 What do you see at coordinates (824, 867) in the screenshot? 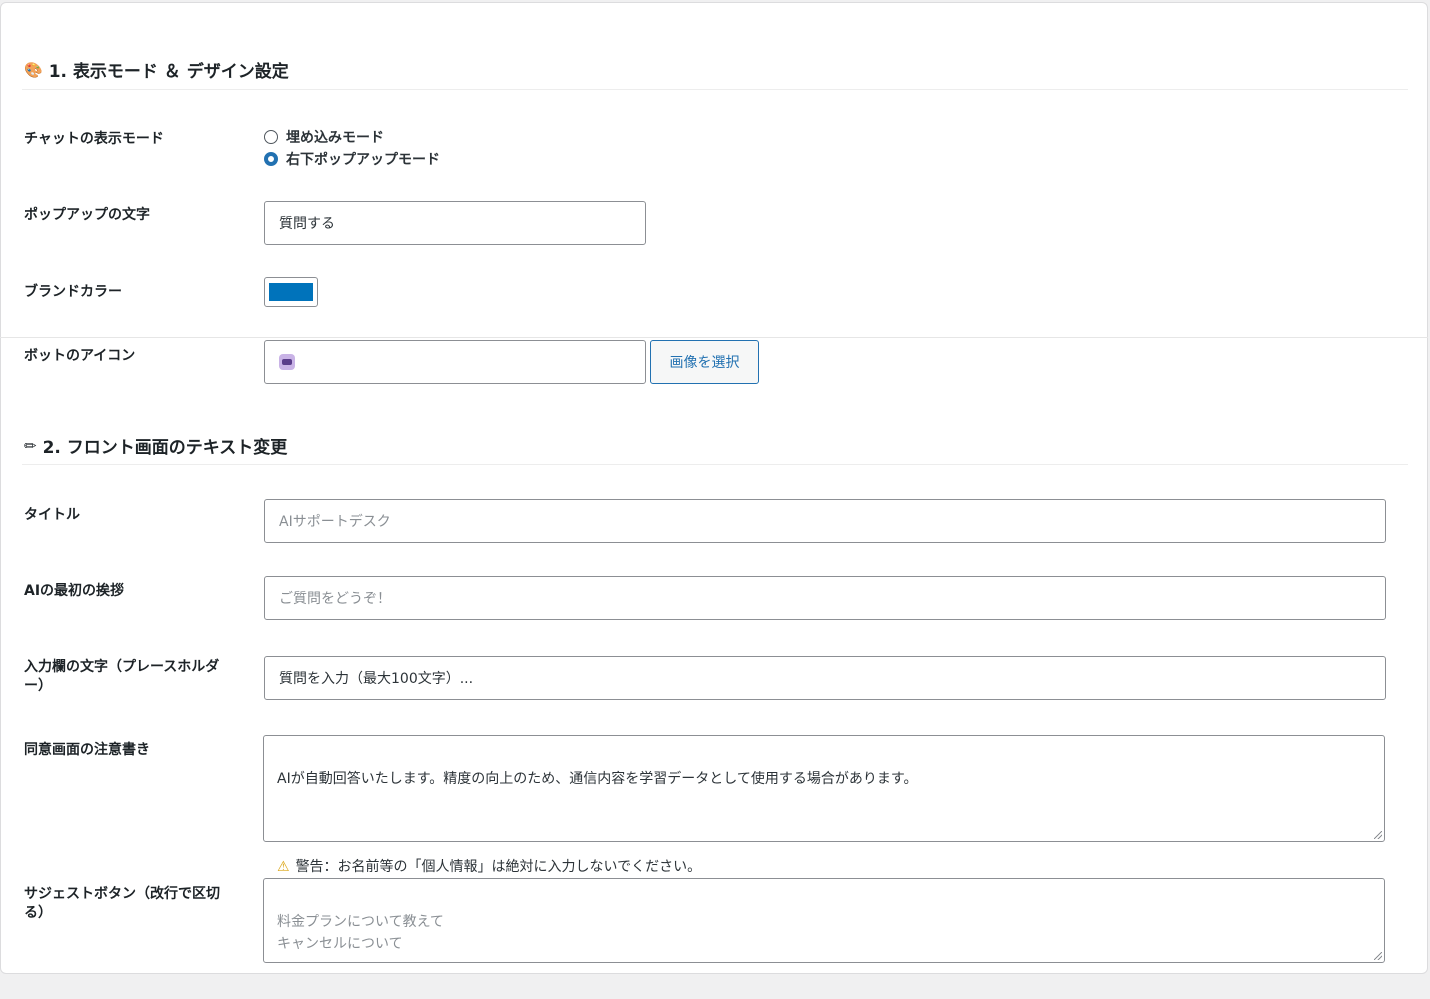
I see `consent-line-2-row: ⚠ 警告：お名前等の「個人情報」は絶対に入力しないでください。` at bounding box center [824, 867].